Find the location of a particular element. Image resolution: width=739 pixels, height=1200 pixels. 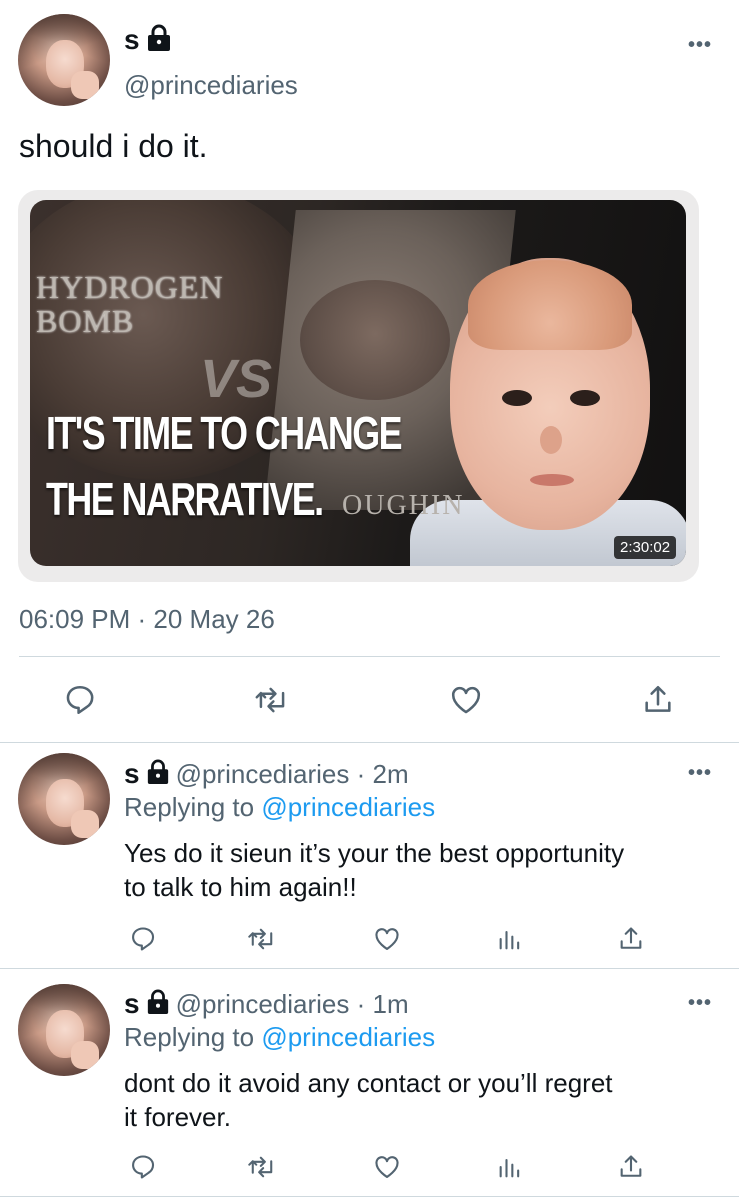

tweet-timestamp: 06:09 PM · 20 May 26 is located at coordinates (147, 619).